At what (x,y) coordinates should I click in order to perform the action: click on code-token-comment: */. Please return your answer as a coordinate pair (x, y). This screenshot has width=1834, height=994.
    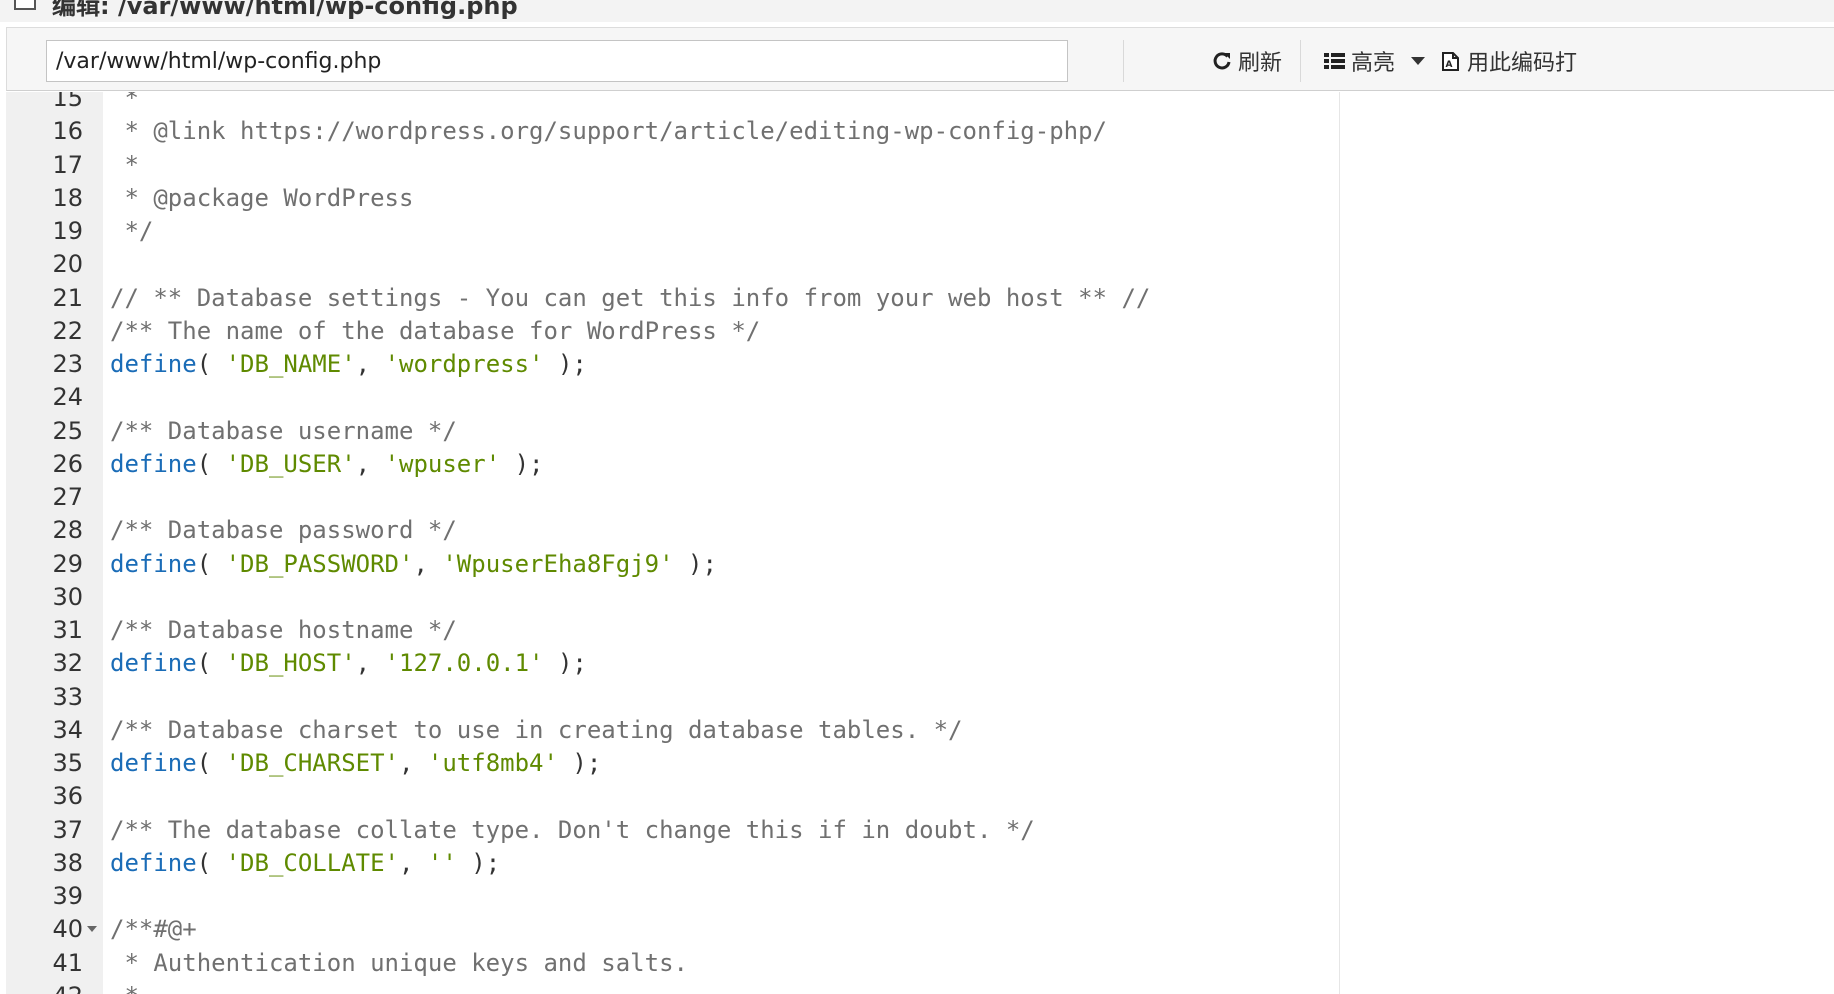
    Looking at the image, I should click on (132, 231).